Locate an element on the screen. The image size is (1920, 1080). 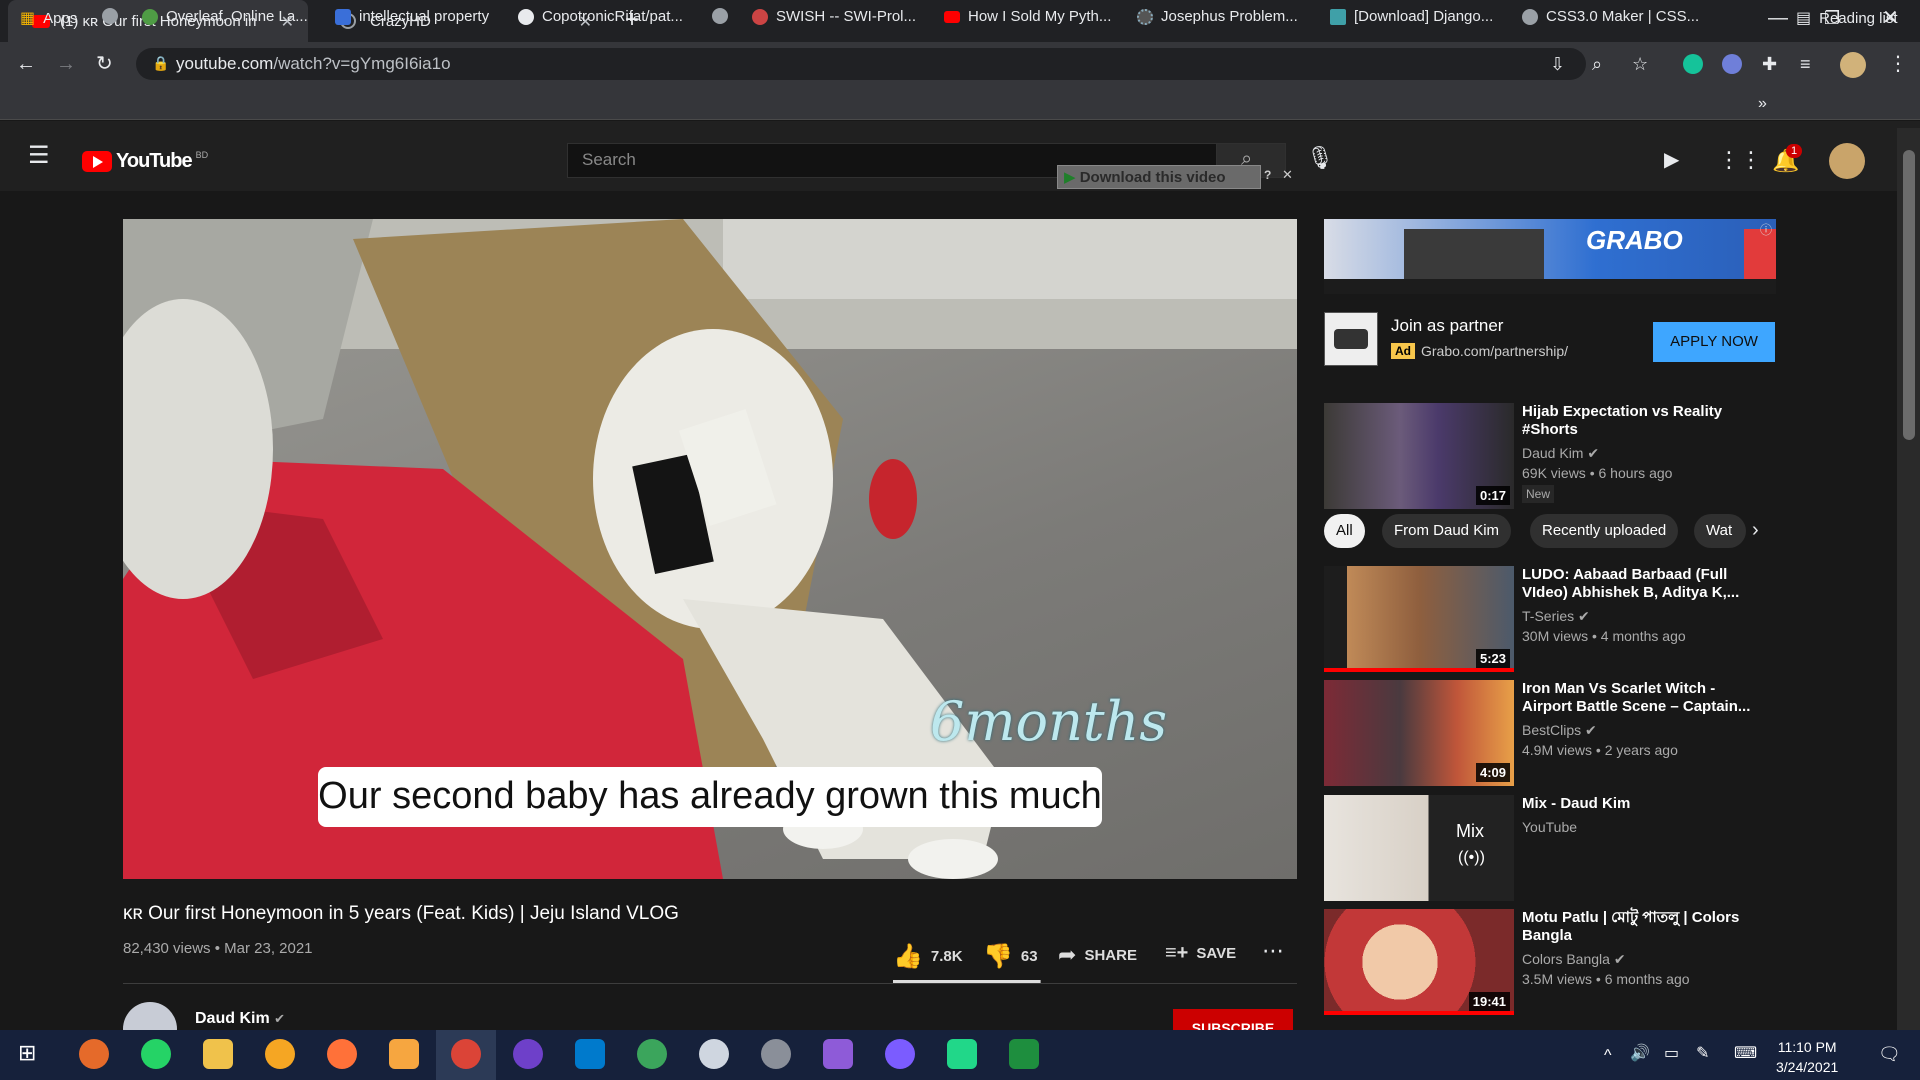
messenger-icon is located at coordinates (900, 1054).